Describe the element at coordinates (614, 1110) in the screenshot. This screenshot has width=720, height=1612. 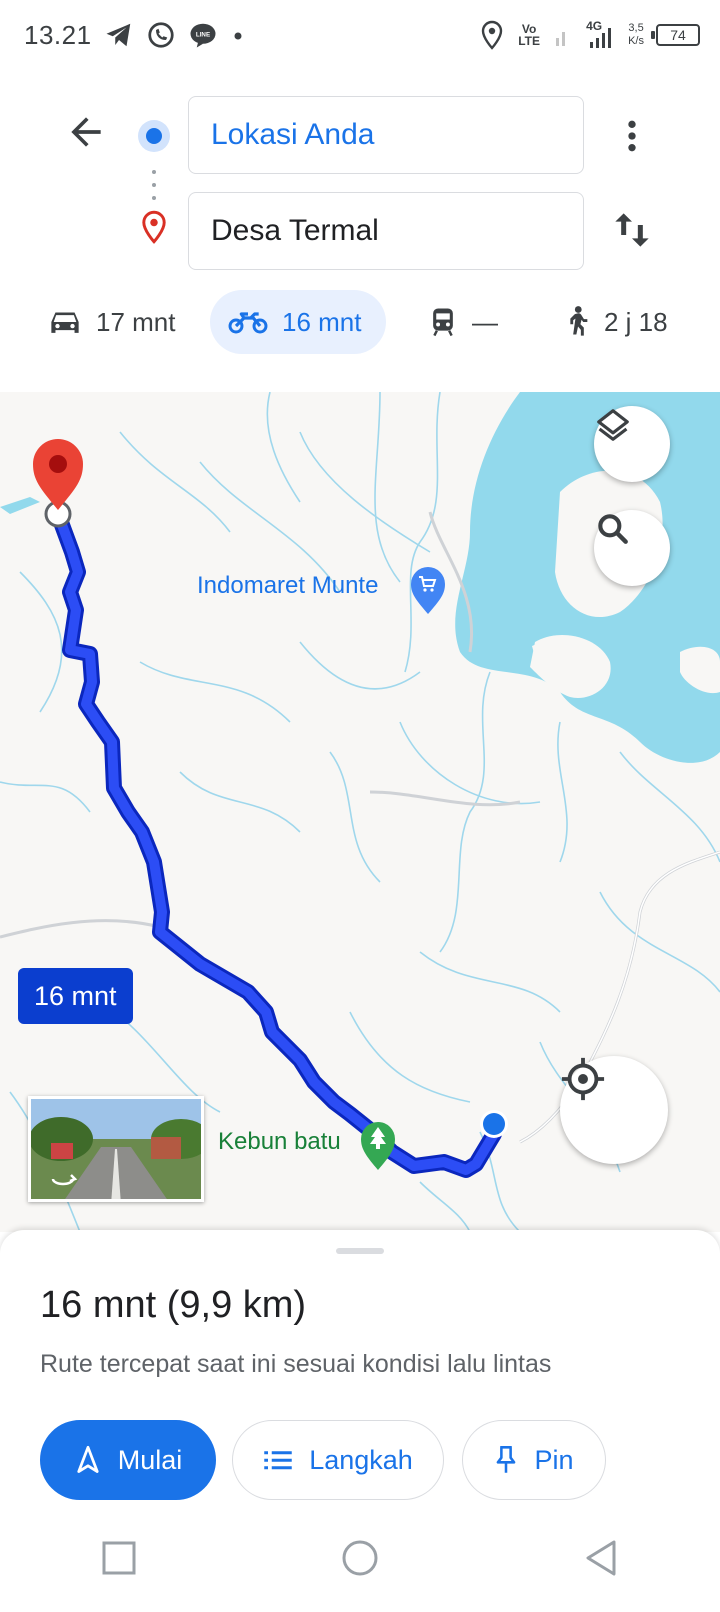
I see `my-location-button` at that location.